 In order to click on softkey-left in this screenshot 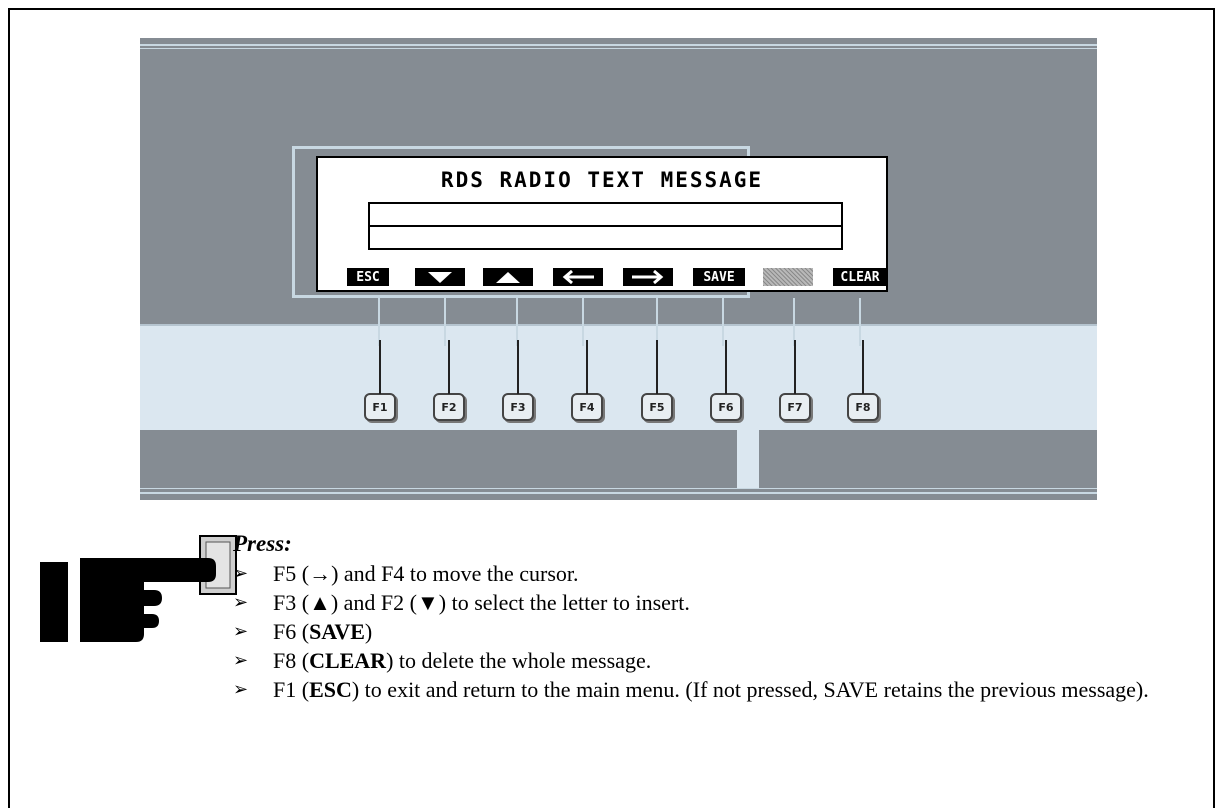, I will do `click(578, 277)`.